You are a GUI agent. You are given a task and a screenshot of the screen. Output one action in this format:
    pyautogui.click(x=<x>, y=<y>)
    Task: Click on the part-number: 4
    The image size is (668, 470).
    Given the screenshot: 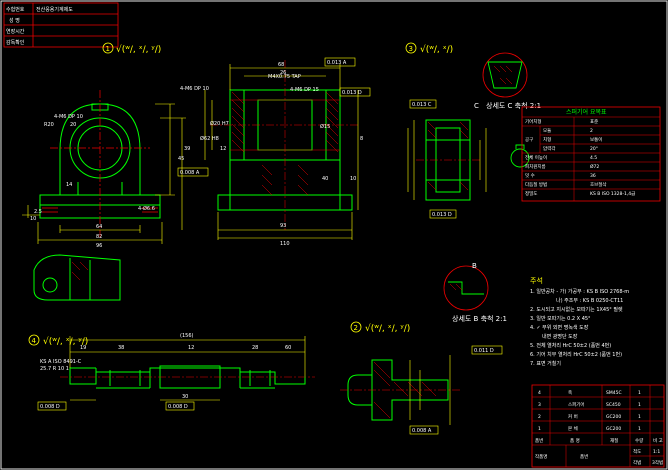 What is the action you would take?
    pyautogui.click(x=539, y=393)
    